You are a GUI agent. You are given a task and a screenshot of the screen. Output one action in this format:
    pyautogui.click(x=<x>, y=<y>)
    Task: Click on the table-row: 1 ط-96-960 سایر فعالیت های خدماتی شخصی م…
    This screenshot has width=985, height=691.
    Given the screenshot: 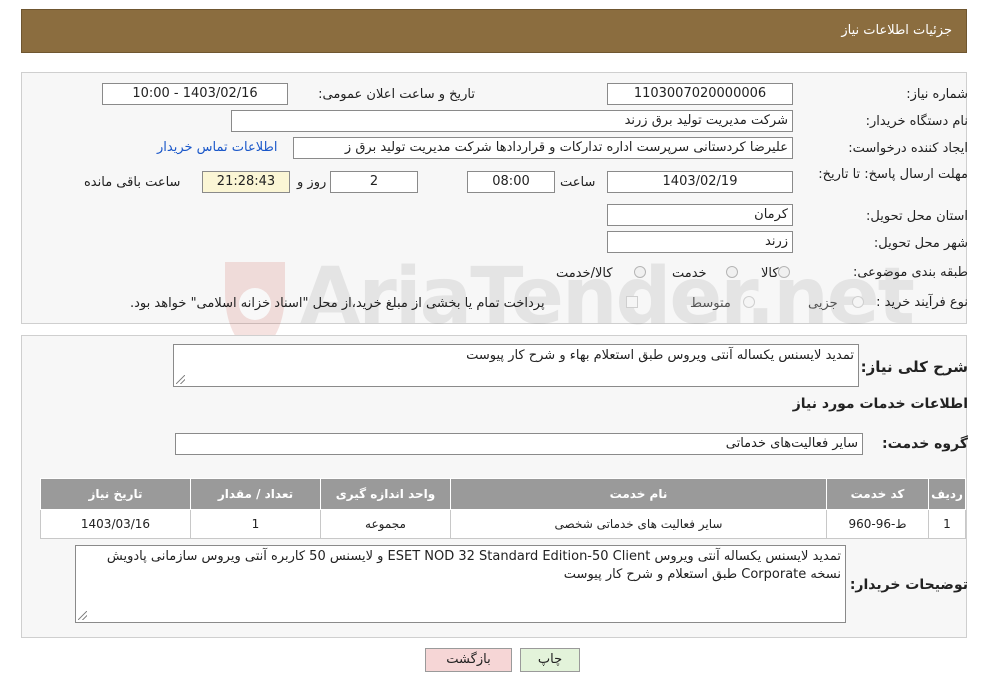 What is the action you would take?
    pyautogui.click(x=503, y=524)
    